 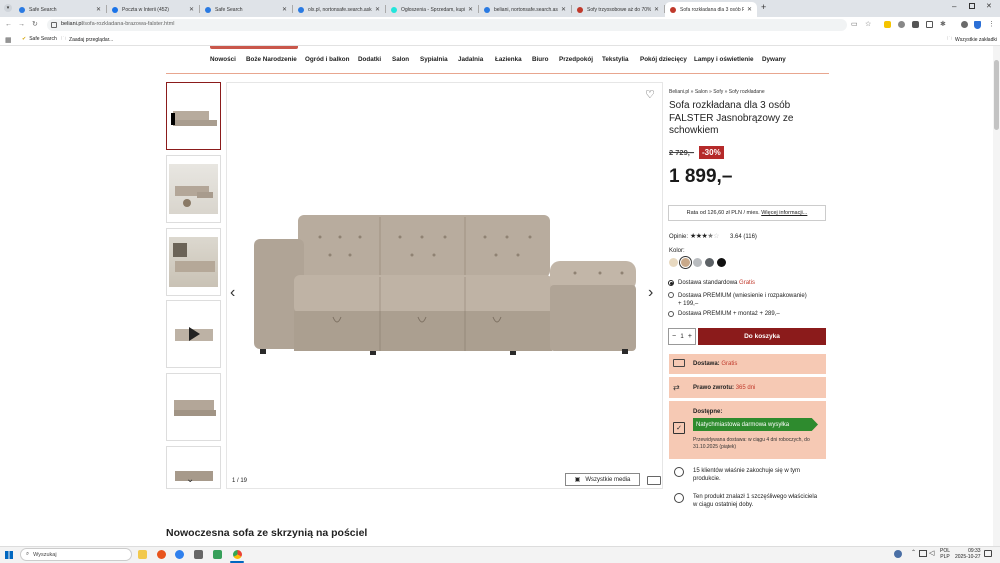 I want to click on network-icon, so click(x=923, y=553).